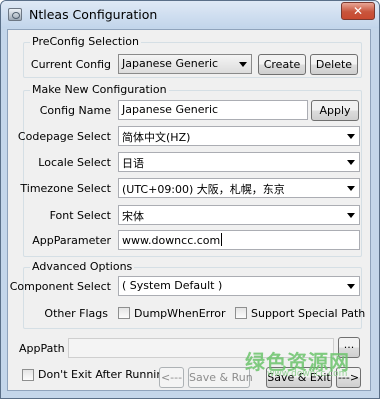 The width and height of the screenshot is (380, 399). I want to click on font-label: Font Select, so click(80, 215).